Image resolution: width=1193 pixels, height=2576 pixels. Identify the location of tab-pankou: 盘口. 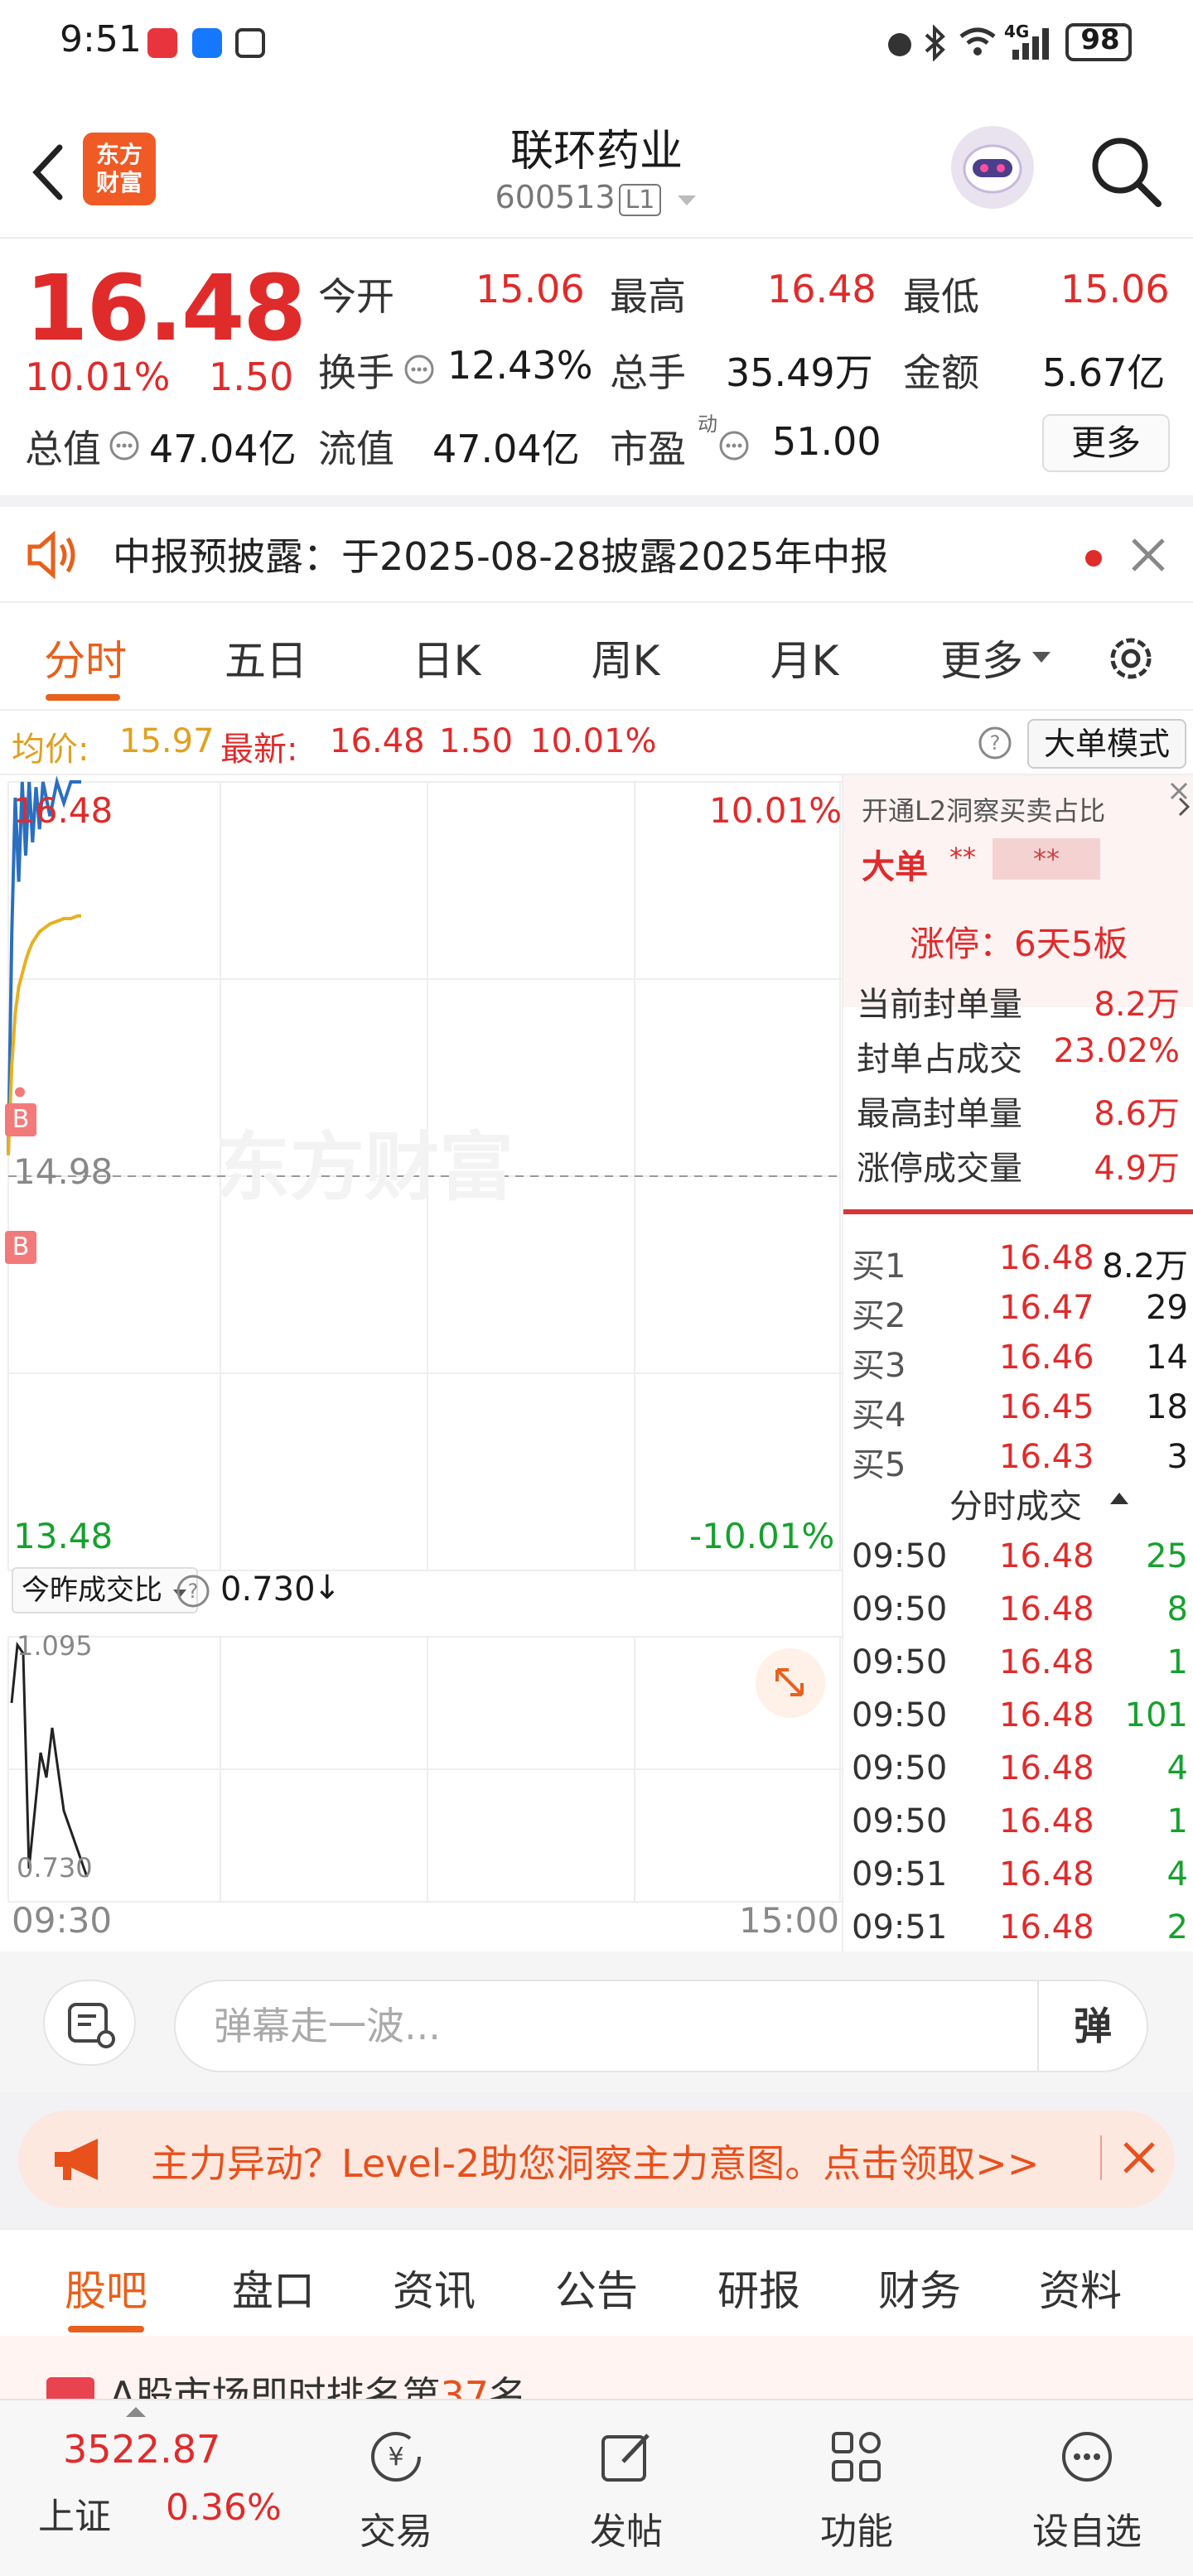
(273, 2288).